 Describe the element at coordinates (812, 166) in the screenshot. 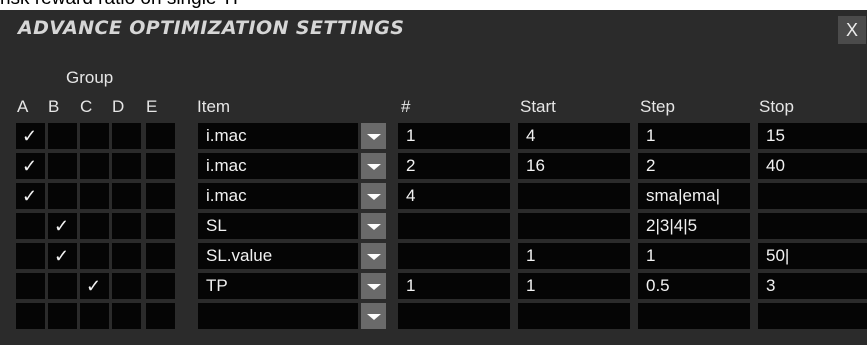

I see `stop-field: 40` at that location.